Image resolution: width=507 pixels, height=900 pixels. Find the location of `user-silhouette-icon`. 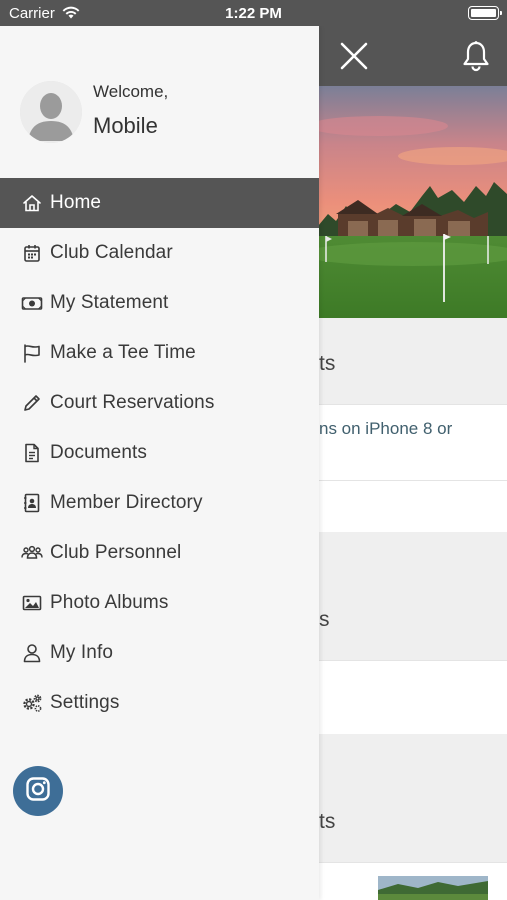

user-silhouette-icon is located at coordinates (51, 112).